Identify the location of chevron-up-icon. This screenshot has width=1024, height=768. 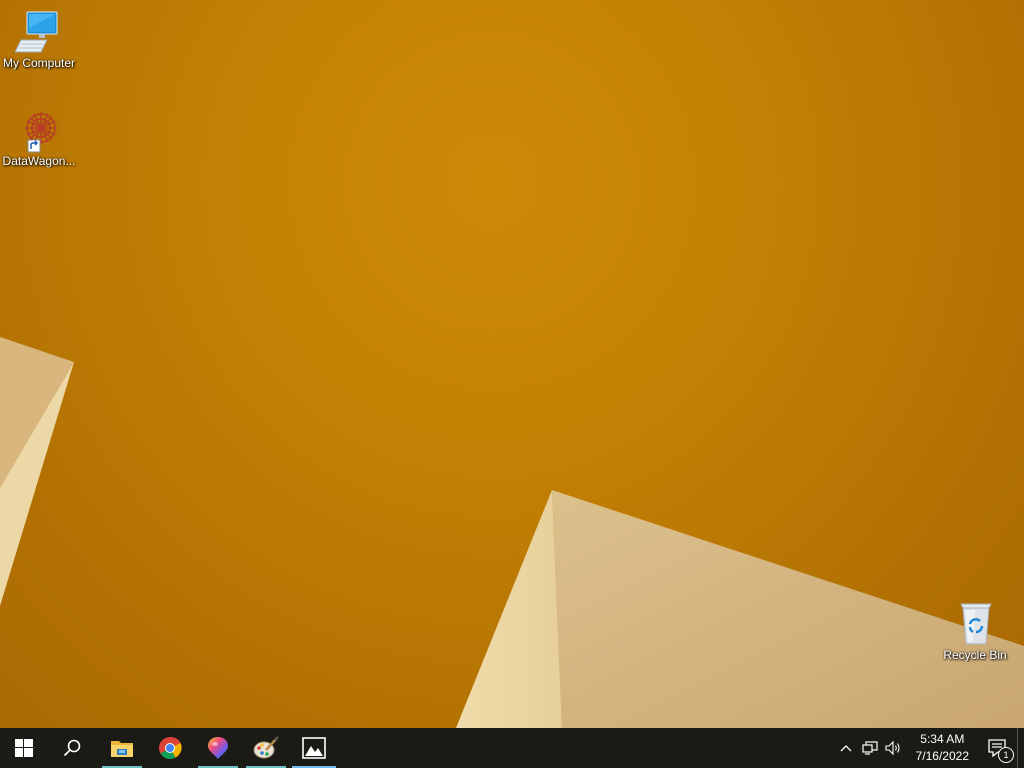
(846, 748).